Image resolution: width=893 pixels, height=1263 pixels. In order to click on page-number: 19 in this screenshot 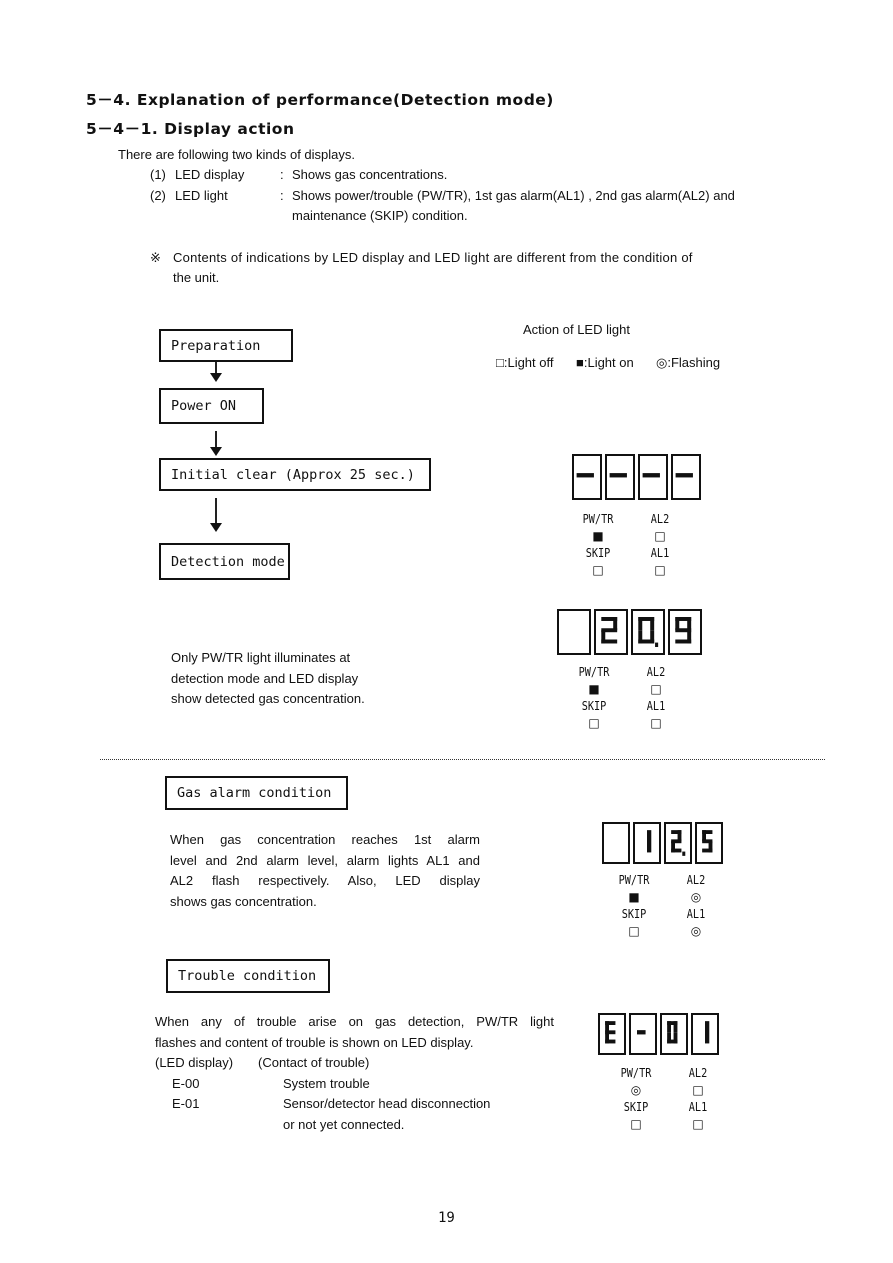, I will do `click(446, 1218)`.